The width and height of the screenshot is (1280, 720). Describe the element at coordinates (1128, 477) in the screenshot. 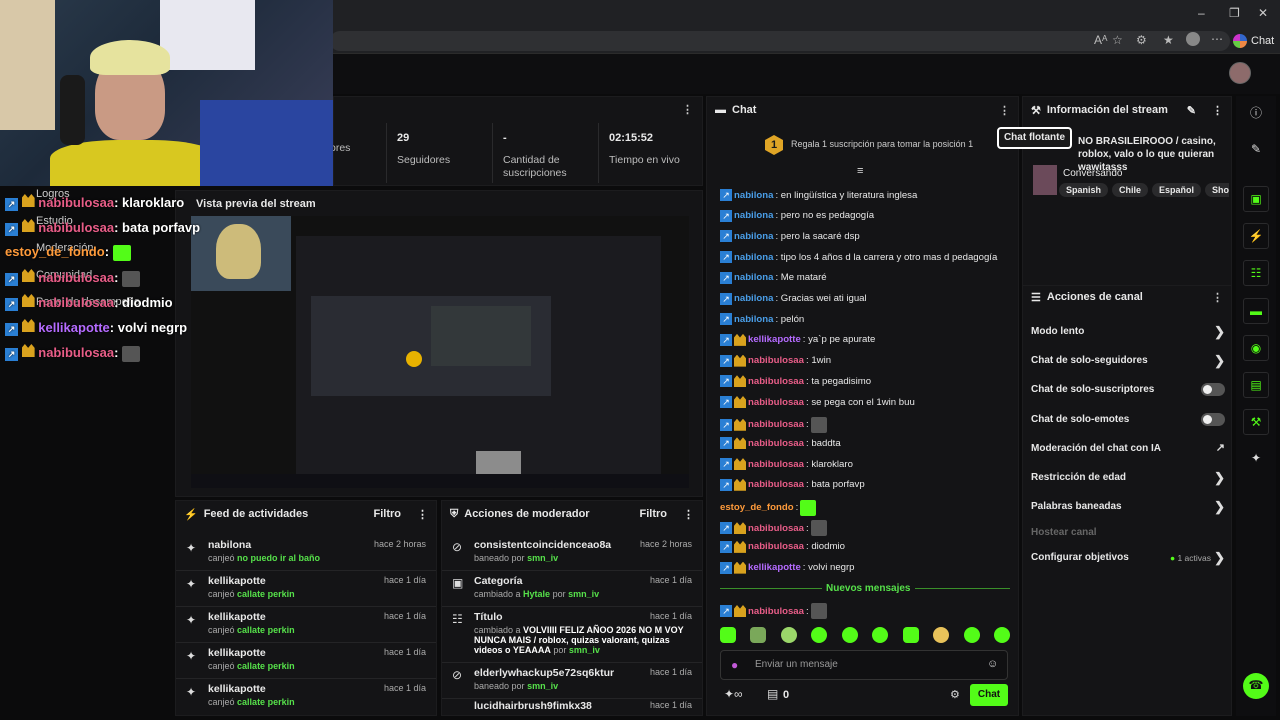

I see `action-age-restriction: Restricción de edad ❯` at that location.